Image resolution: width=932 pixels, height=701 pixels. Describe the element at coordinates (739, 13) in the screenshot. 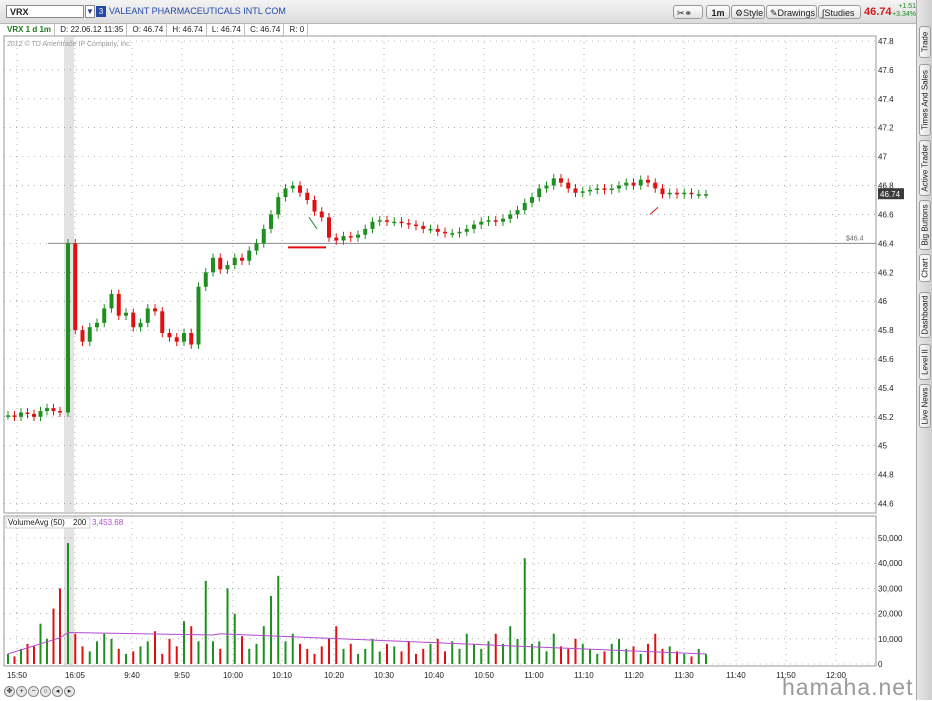

I see `gear-icon: ⚙` at that location.